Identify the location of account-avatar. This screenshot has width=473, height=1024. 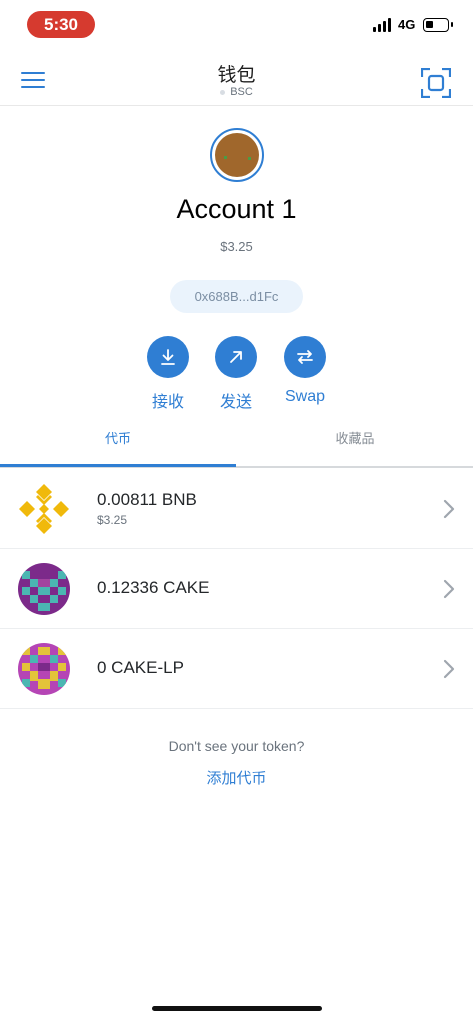
(237, 155).